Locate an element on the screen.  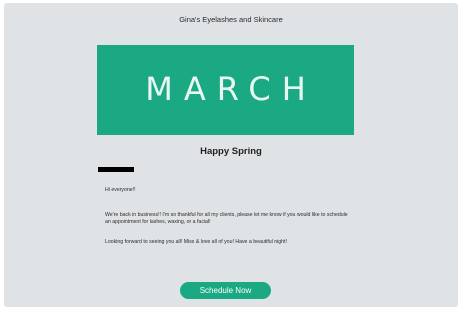
section-divider is located at coordinates (116, 169).